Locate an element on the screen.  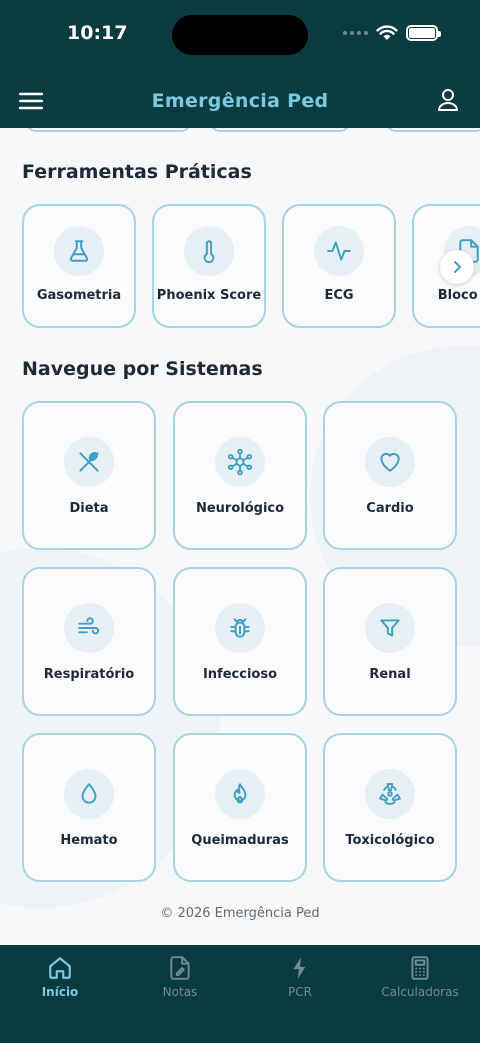
tool-label: ECG is located at coordinates (339, 295).